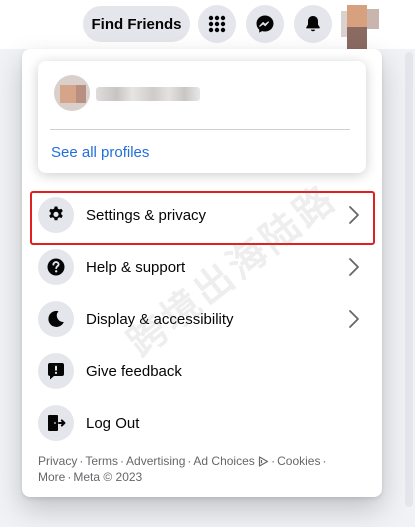  What do you see at coordinates (56, 319) in the screenshot?
I see `moon-icon` at bounding box center [56, 319].